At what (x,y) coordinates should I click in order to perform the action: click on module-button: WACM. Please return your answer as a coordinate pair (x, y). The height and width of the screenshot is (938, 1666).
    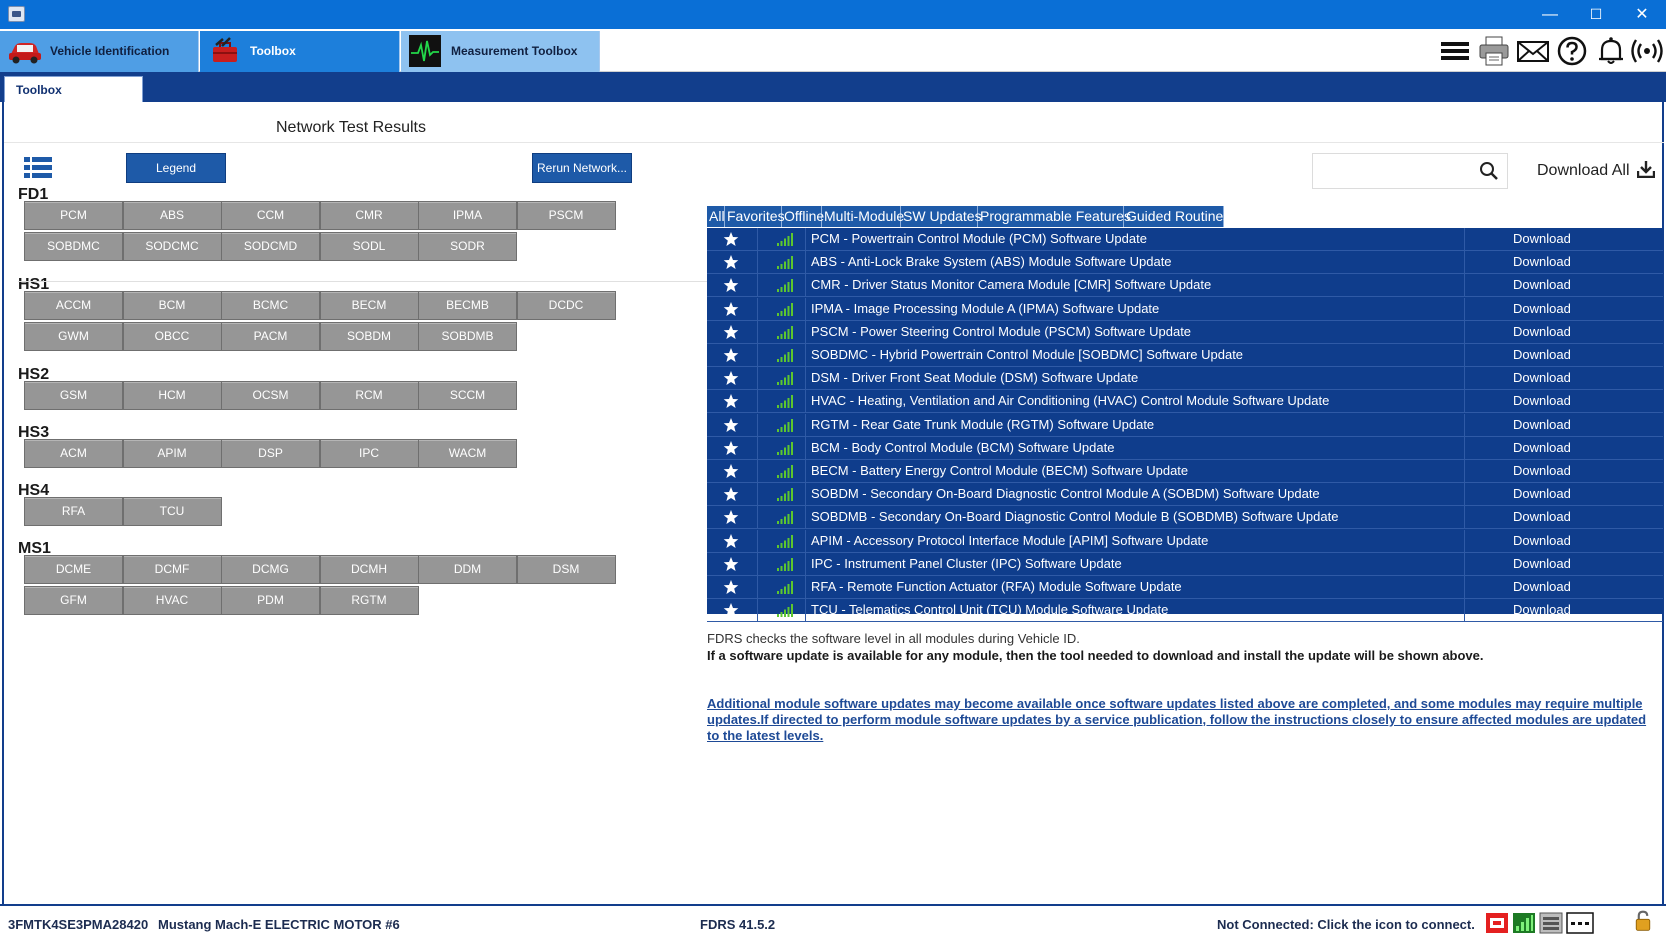
    Looking at the image, I should click on (467, 453).